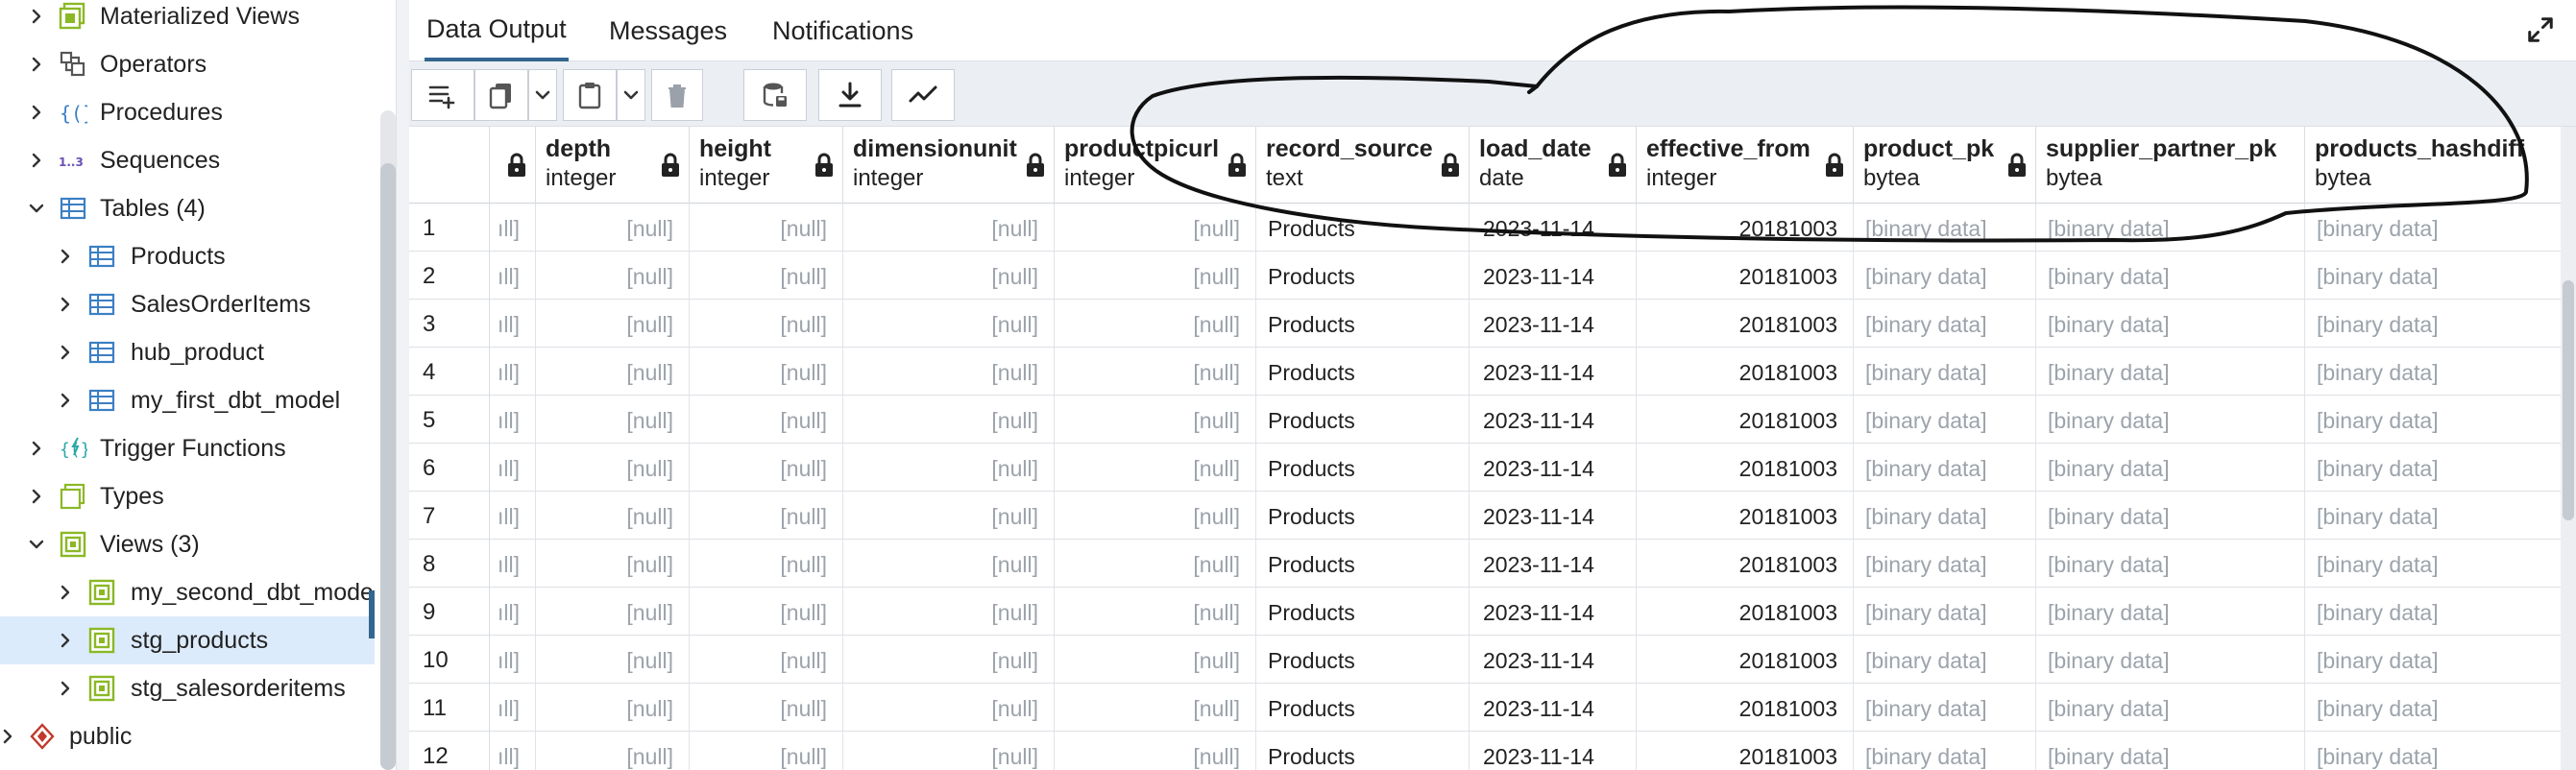 The image size is (2576, 770). Describe the element at coordinates (542, 95) in the screenshot. I see `copy-options-dropdown` at that location.